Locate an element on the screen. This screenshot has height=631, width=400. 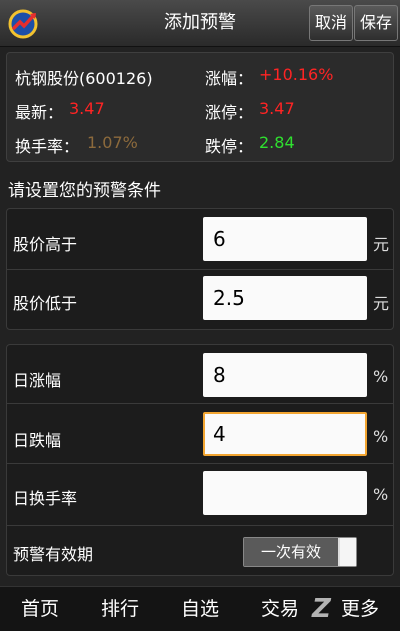
nav-trade: 交易 is located at coordinates (280, 609).